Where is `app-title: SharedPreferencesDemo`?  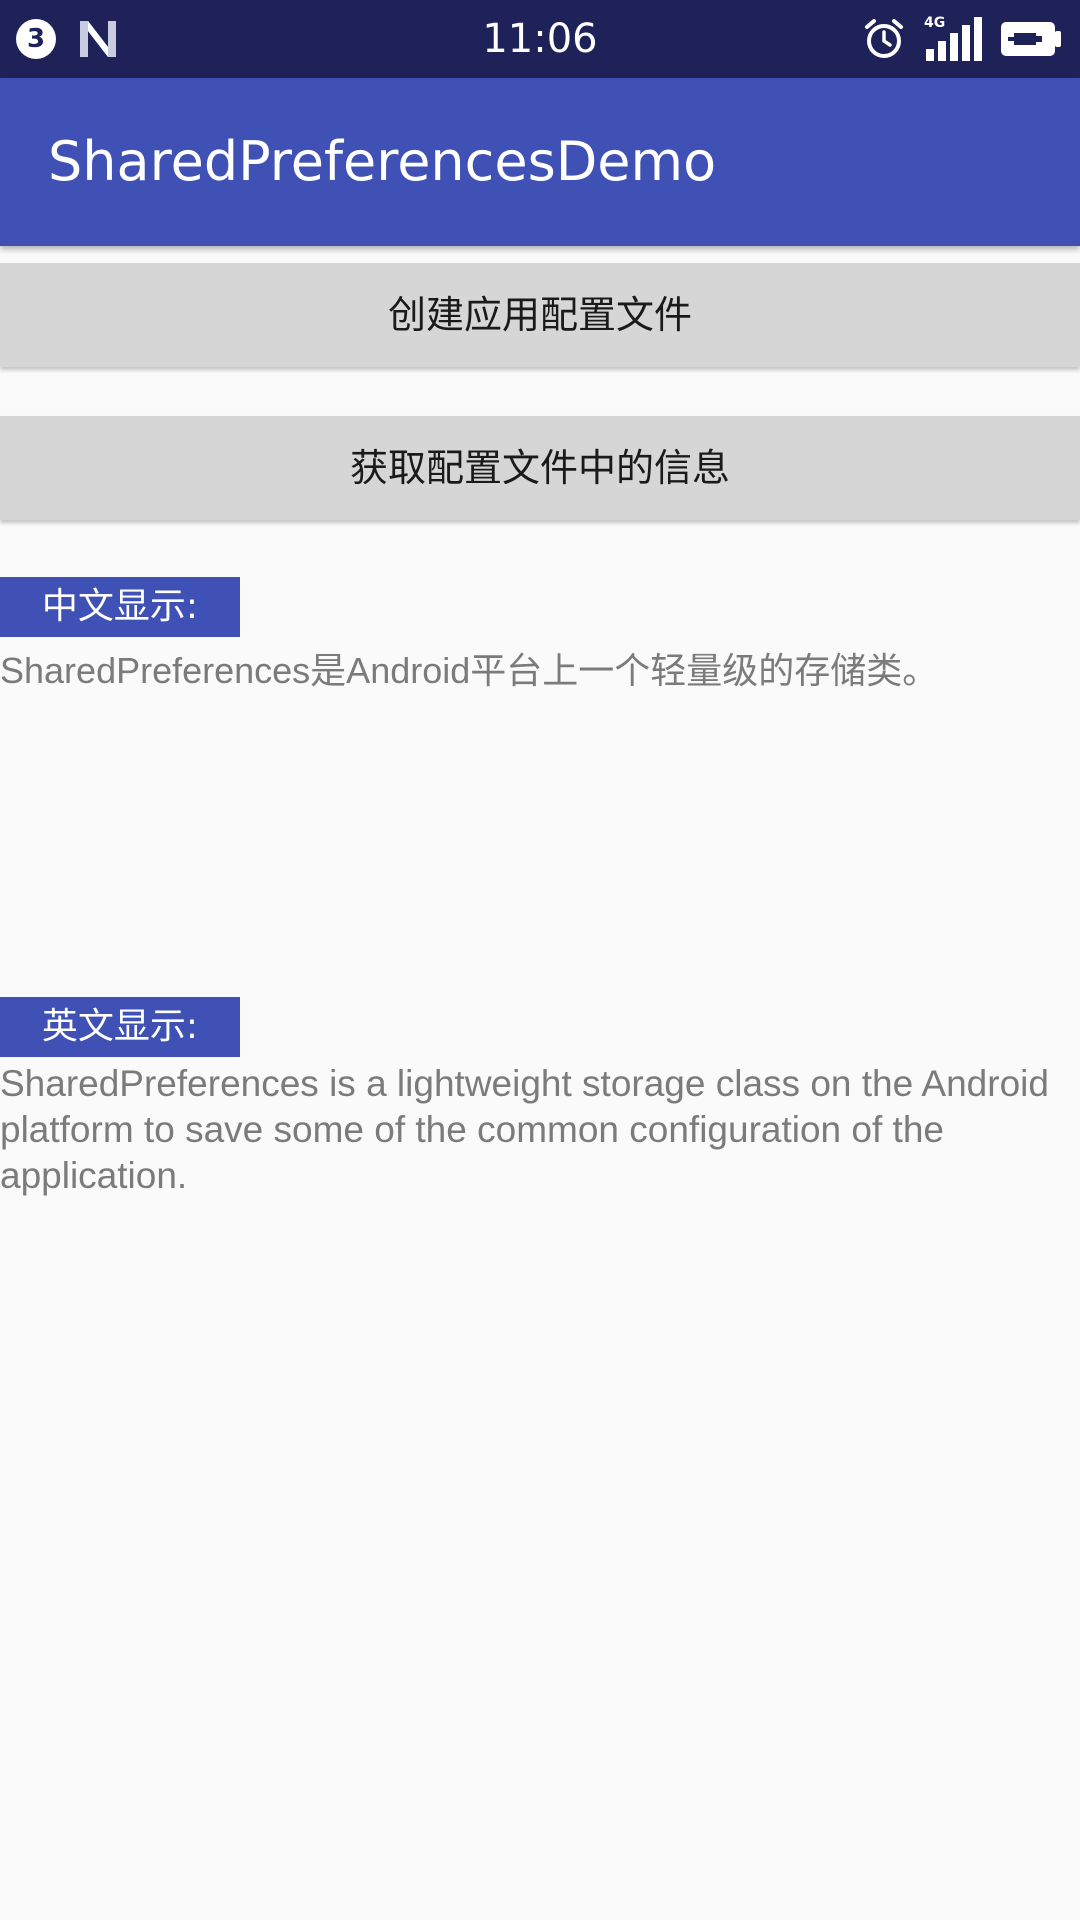 app-title: SharedPreferencesDemo is located at coordinates (382, 161).